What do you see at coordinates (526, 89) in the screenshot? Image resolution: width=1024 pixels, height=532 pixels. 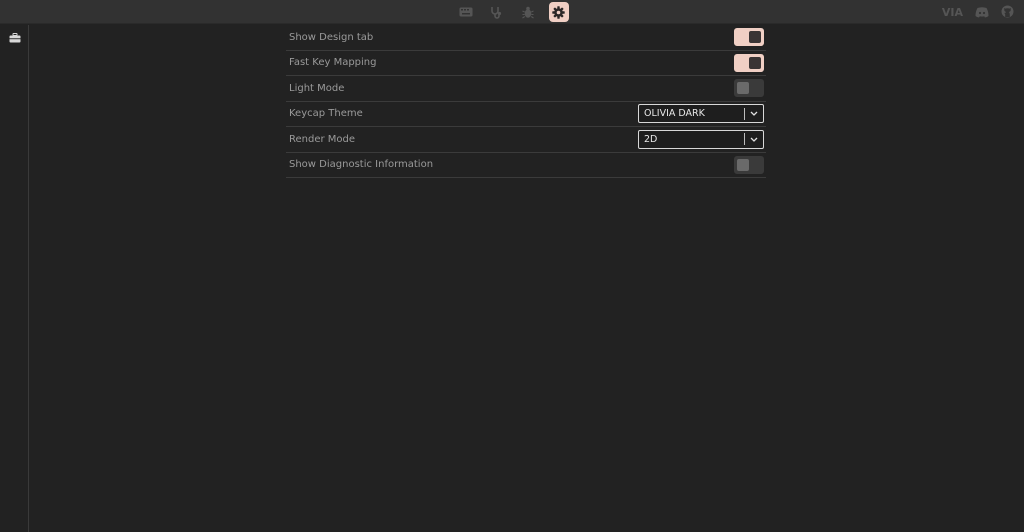 I see `setting-row-light-mode: Light Mode` at bounding box center [526, 89].